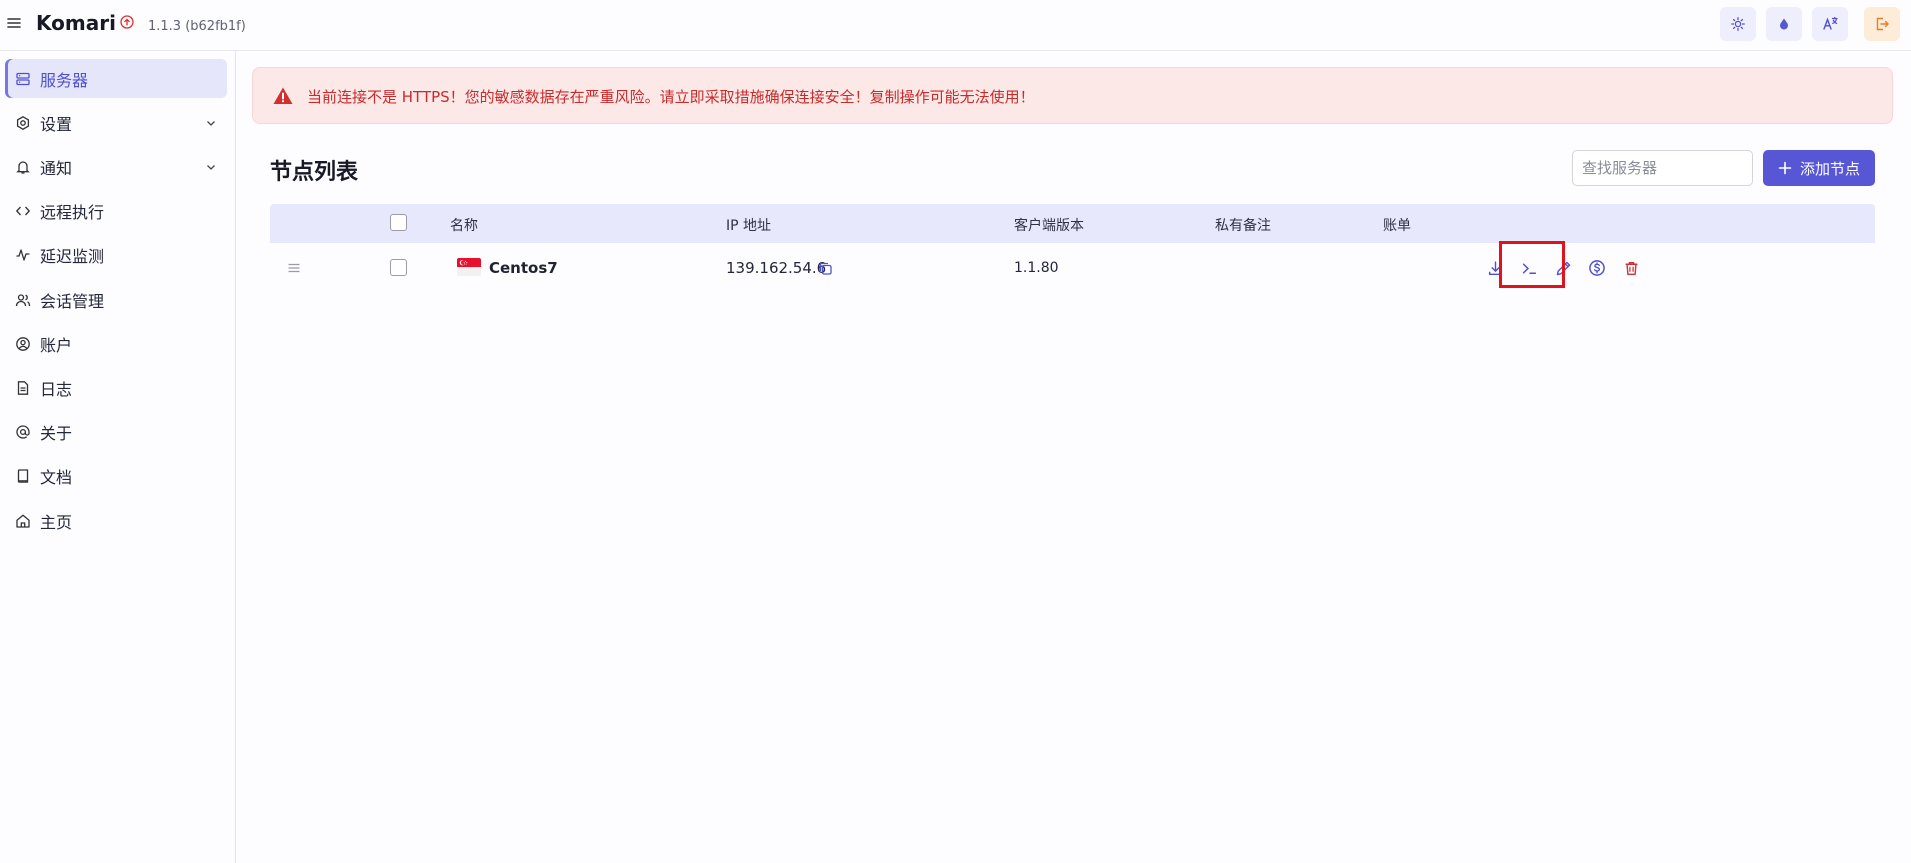 The image size is (1911, 863). What do you see at coordinates (116, 431) in the screenshot?
I see `sidebar-item-about: 关于` at bounding box center [116, 431].